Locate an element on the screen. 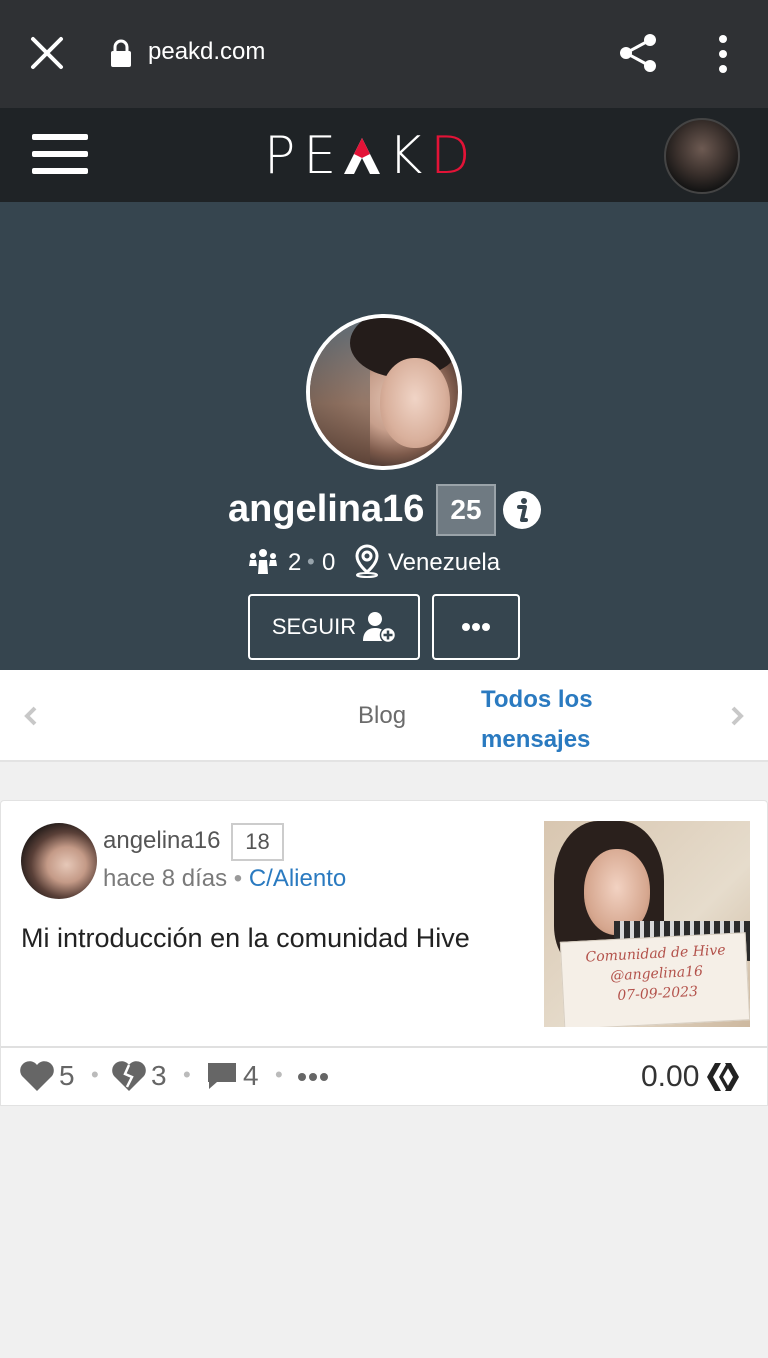 The height and width of the screenshot is (1358, 768). tab-blog: Blog is located at coordinates (382, 716).